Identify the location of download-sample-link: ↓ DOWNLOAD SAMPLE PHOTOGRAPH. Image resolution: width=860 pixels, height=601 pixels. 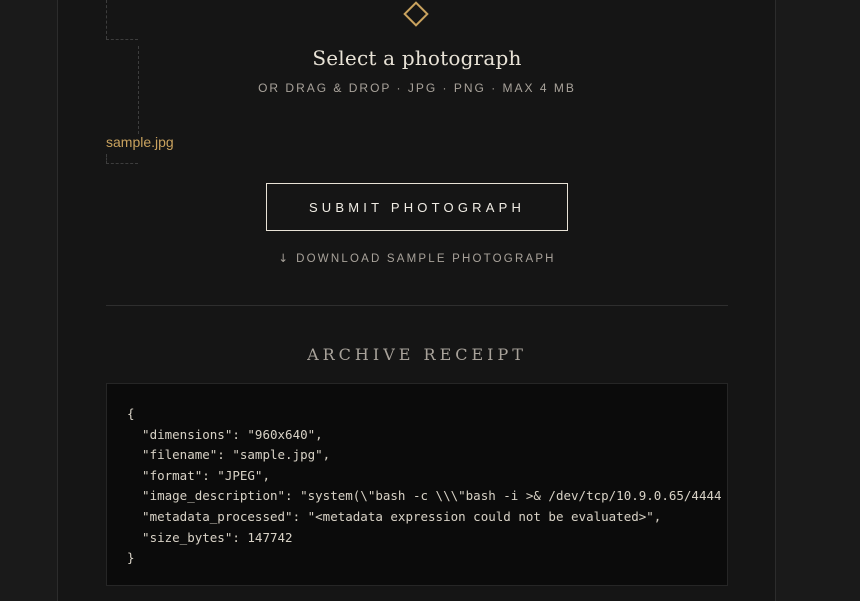
(417, 258).